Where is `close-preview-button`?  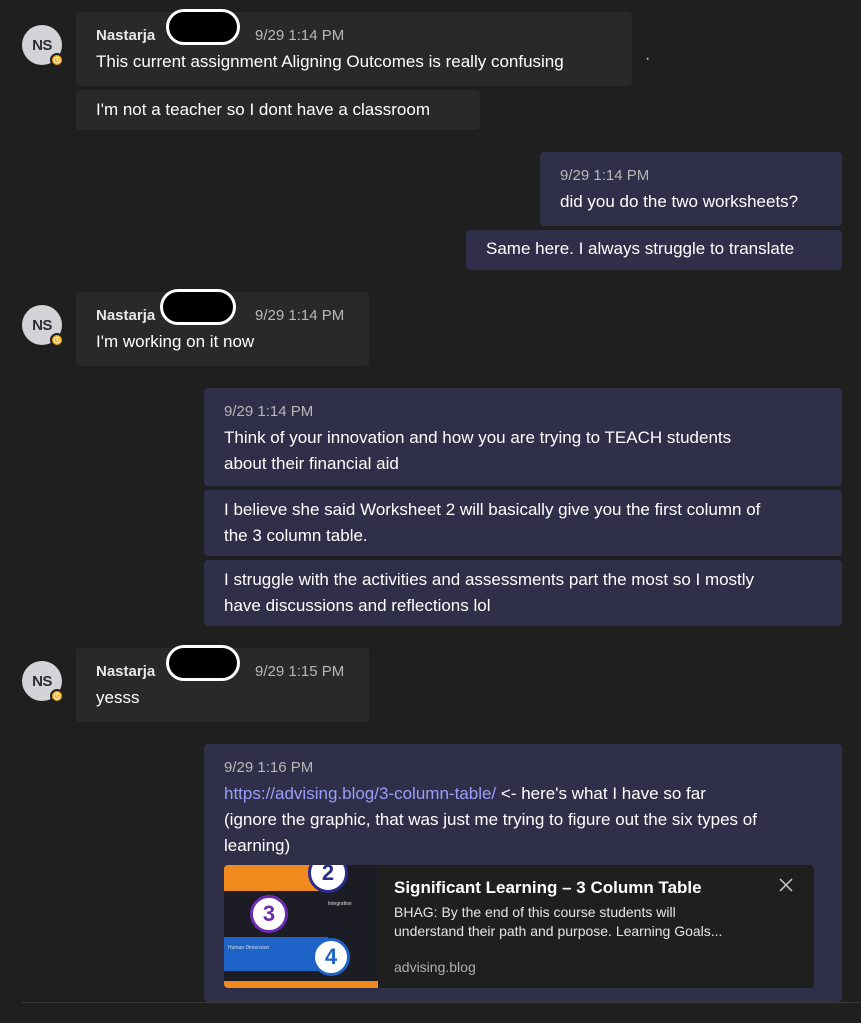
close-preview-button is located at coordinates (786, 885).